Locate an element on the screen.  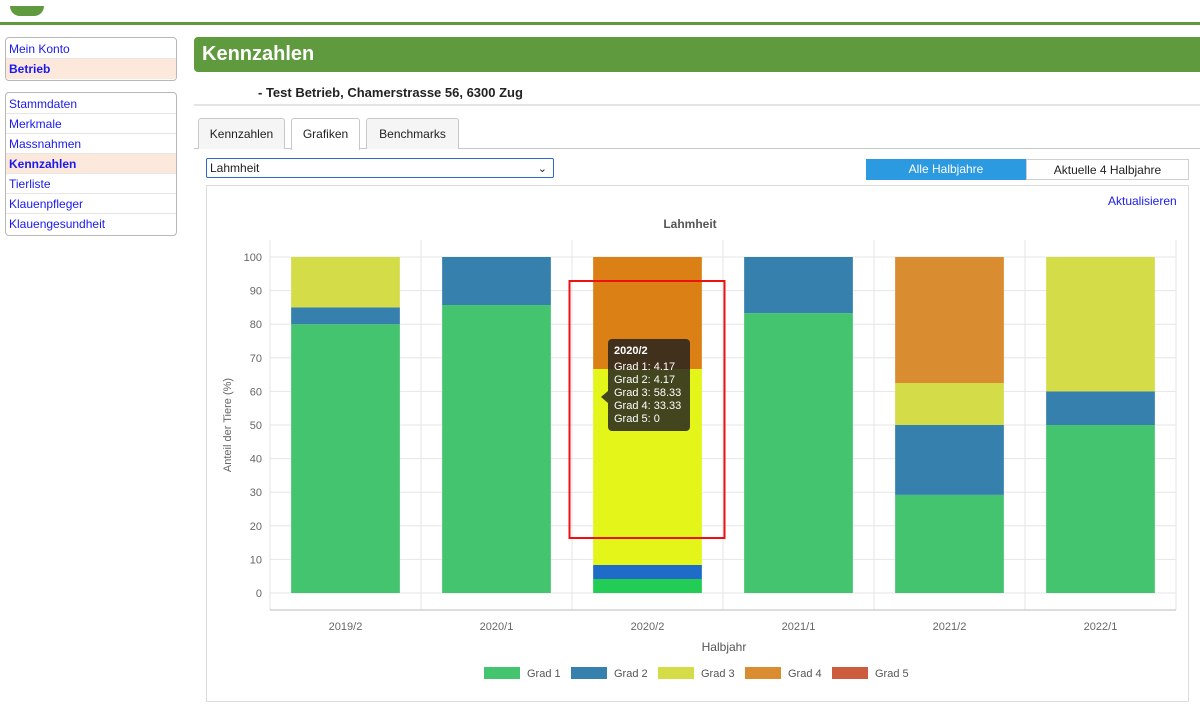
tooltip-title: 2020/2 is located at coordinates (631, 351).